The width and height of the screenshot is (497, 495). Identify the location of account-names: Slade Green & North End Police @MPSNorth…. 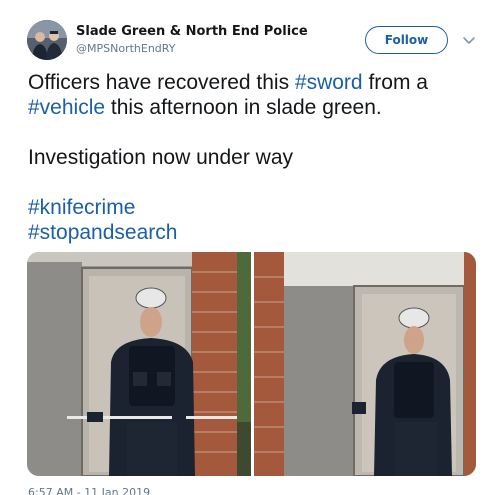
(192, 40).